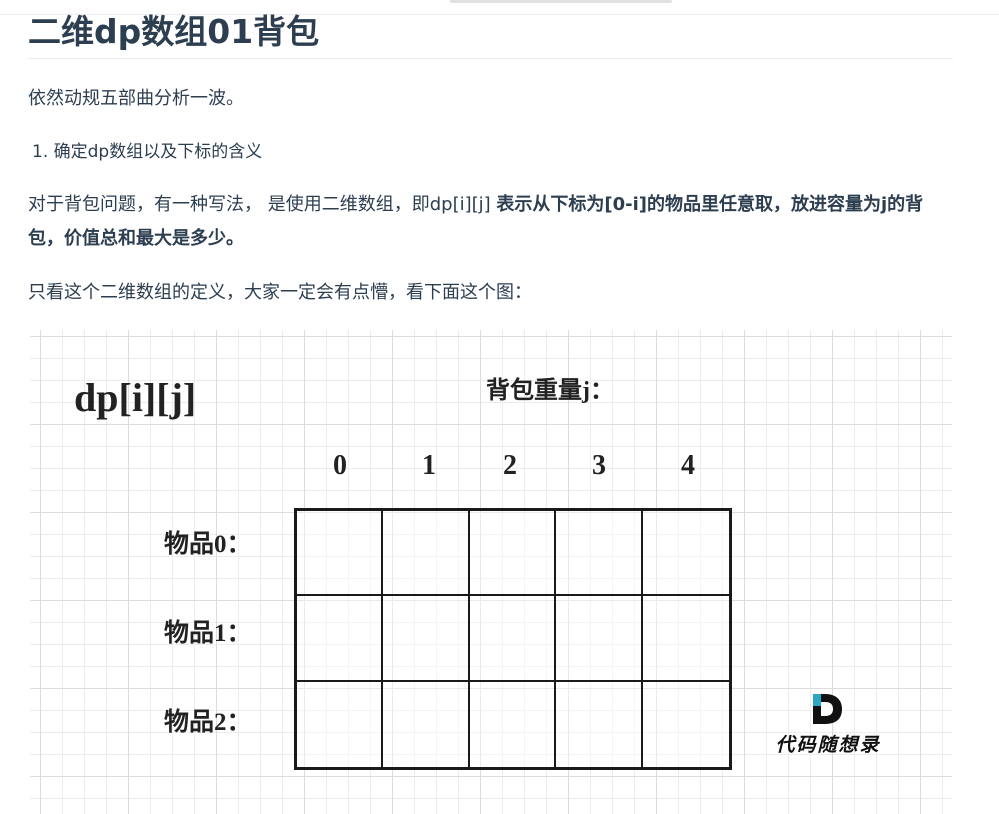 The width and height of the screenshot is (999, 814). I want to click on column-header-1: 1, so click(429, 465).